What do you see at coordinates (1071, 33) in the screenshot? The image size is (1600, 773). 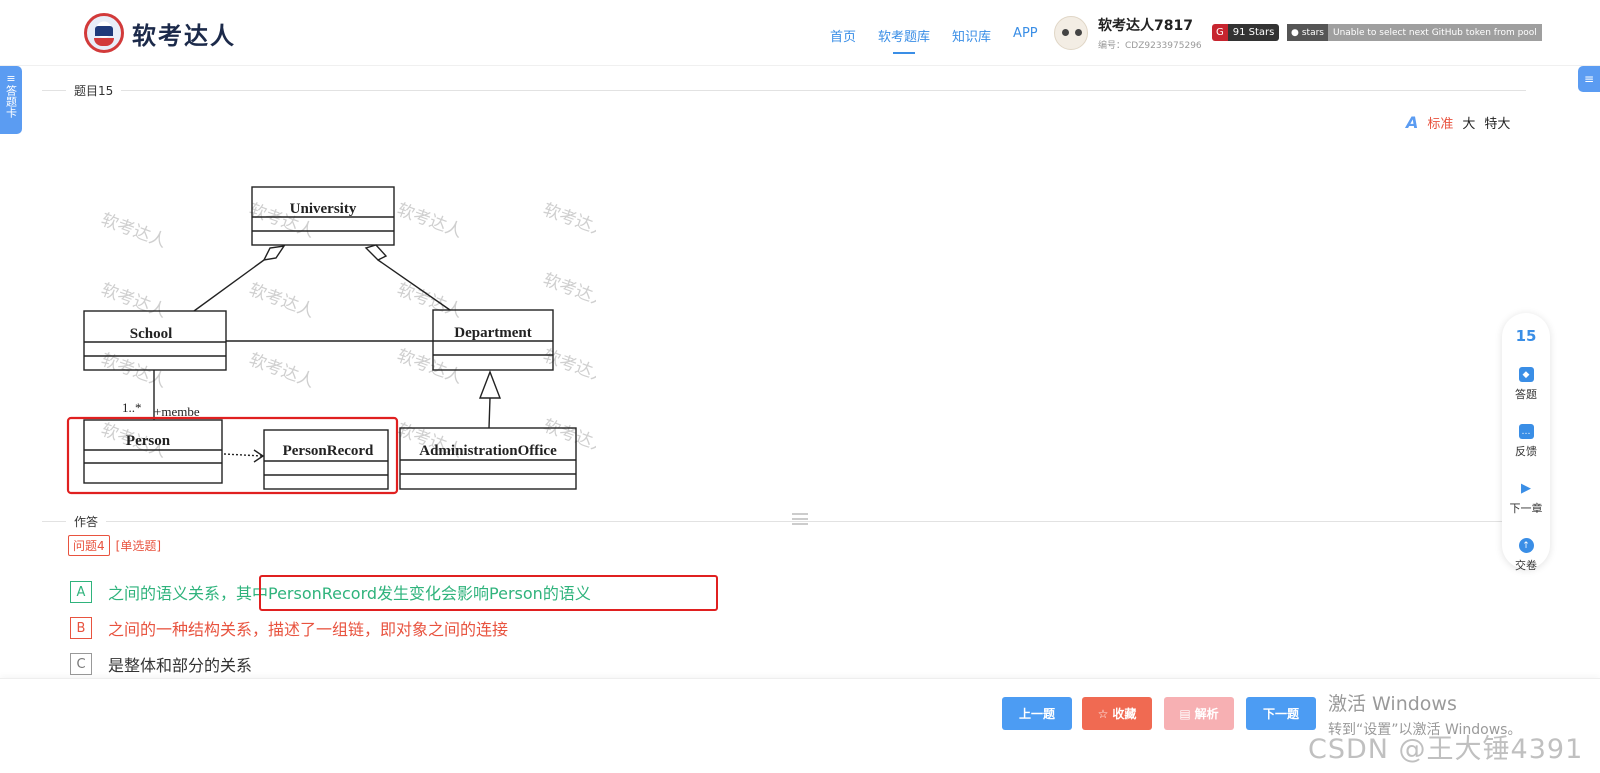 I see `avatar` at bounding box center [1071, 33].